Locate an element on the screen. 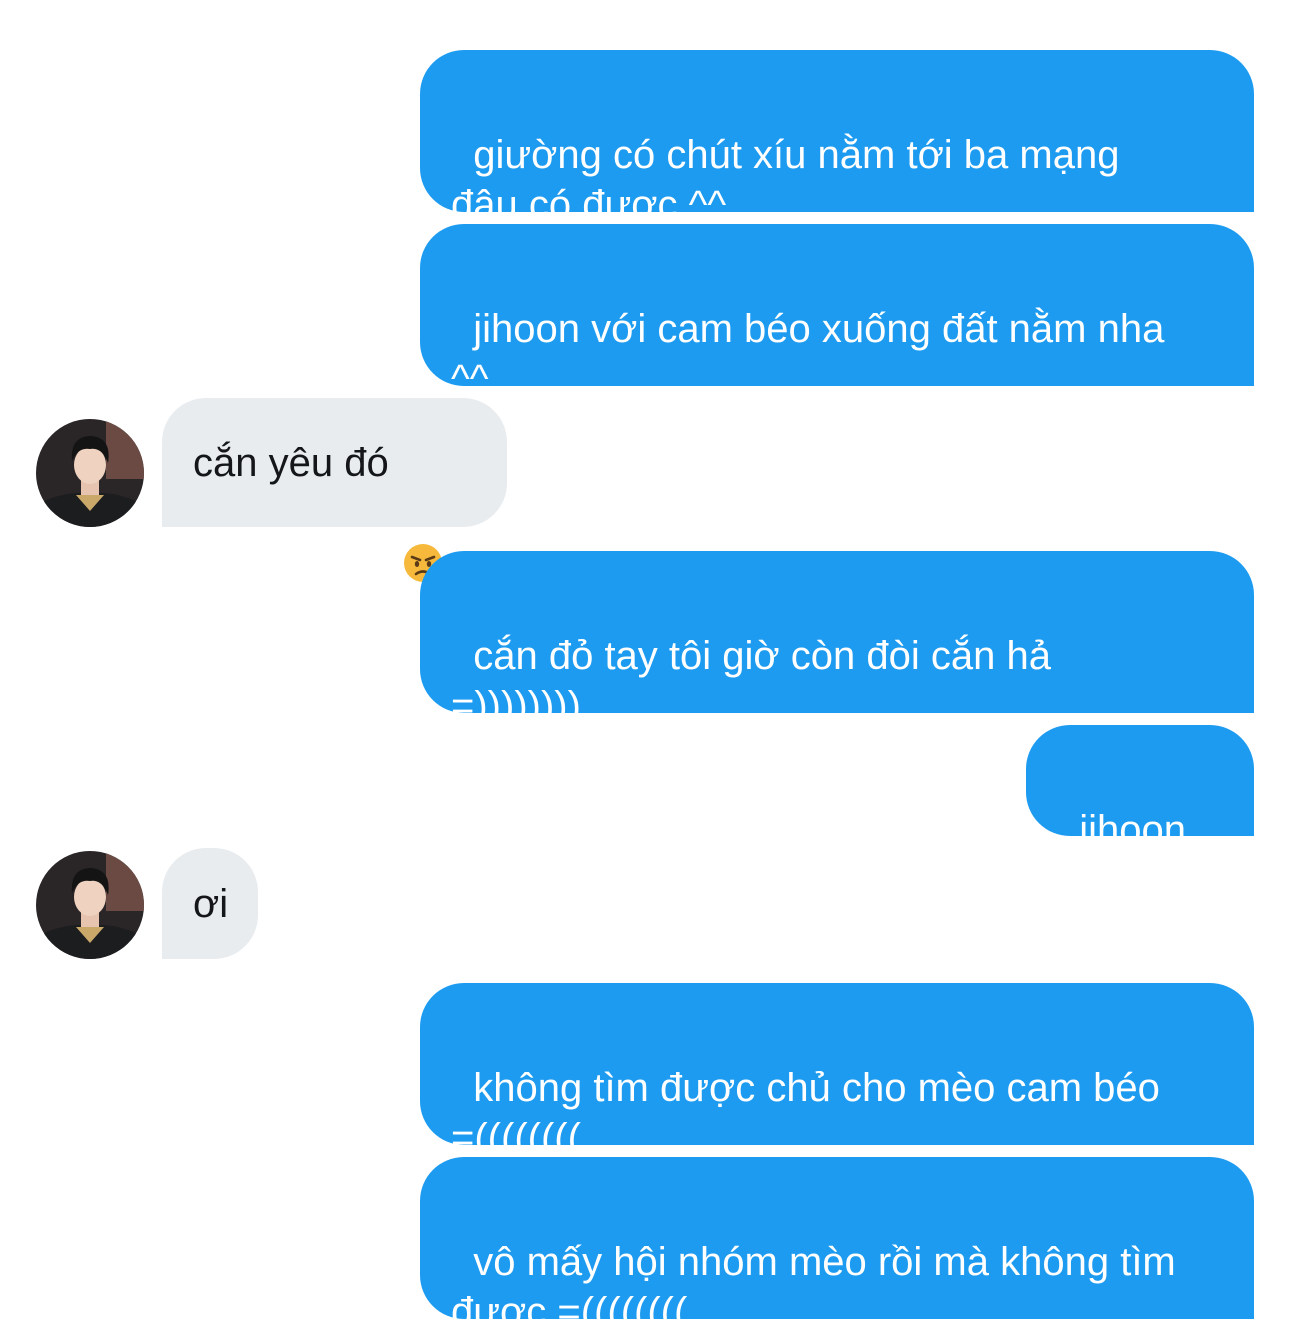 This screenshot has height=1337, width=1290. received-message-bubble: ơi is located at coordinates (210, 903).